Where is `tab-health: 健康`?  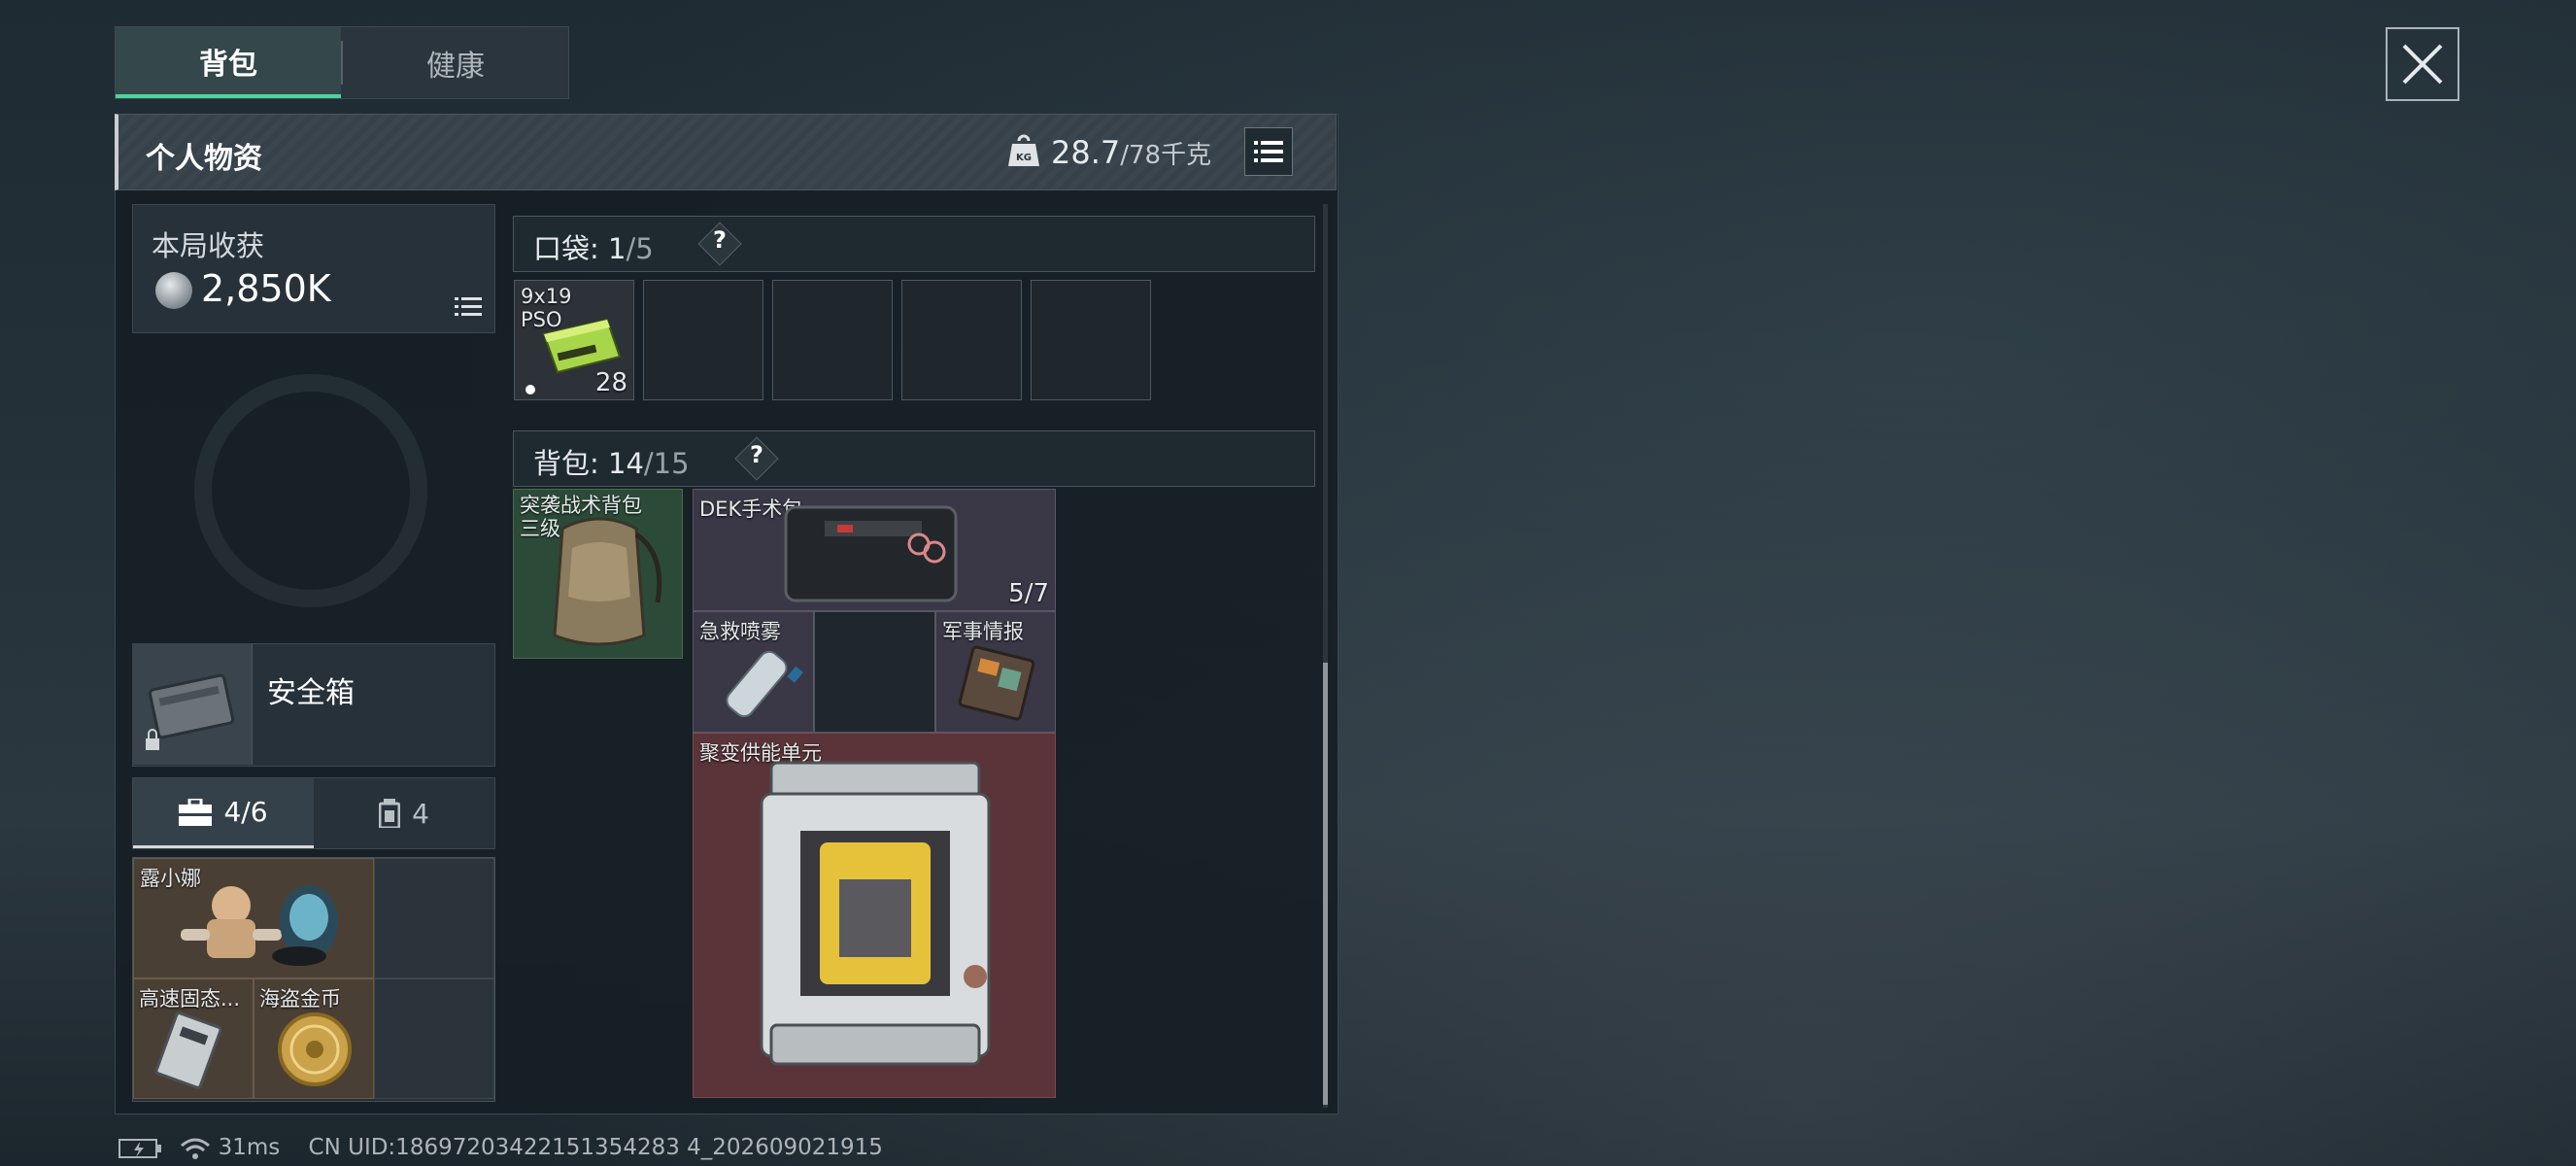
tab-health: 健康 is located at coordinates (455, 62).